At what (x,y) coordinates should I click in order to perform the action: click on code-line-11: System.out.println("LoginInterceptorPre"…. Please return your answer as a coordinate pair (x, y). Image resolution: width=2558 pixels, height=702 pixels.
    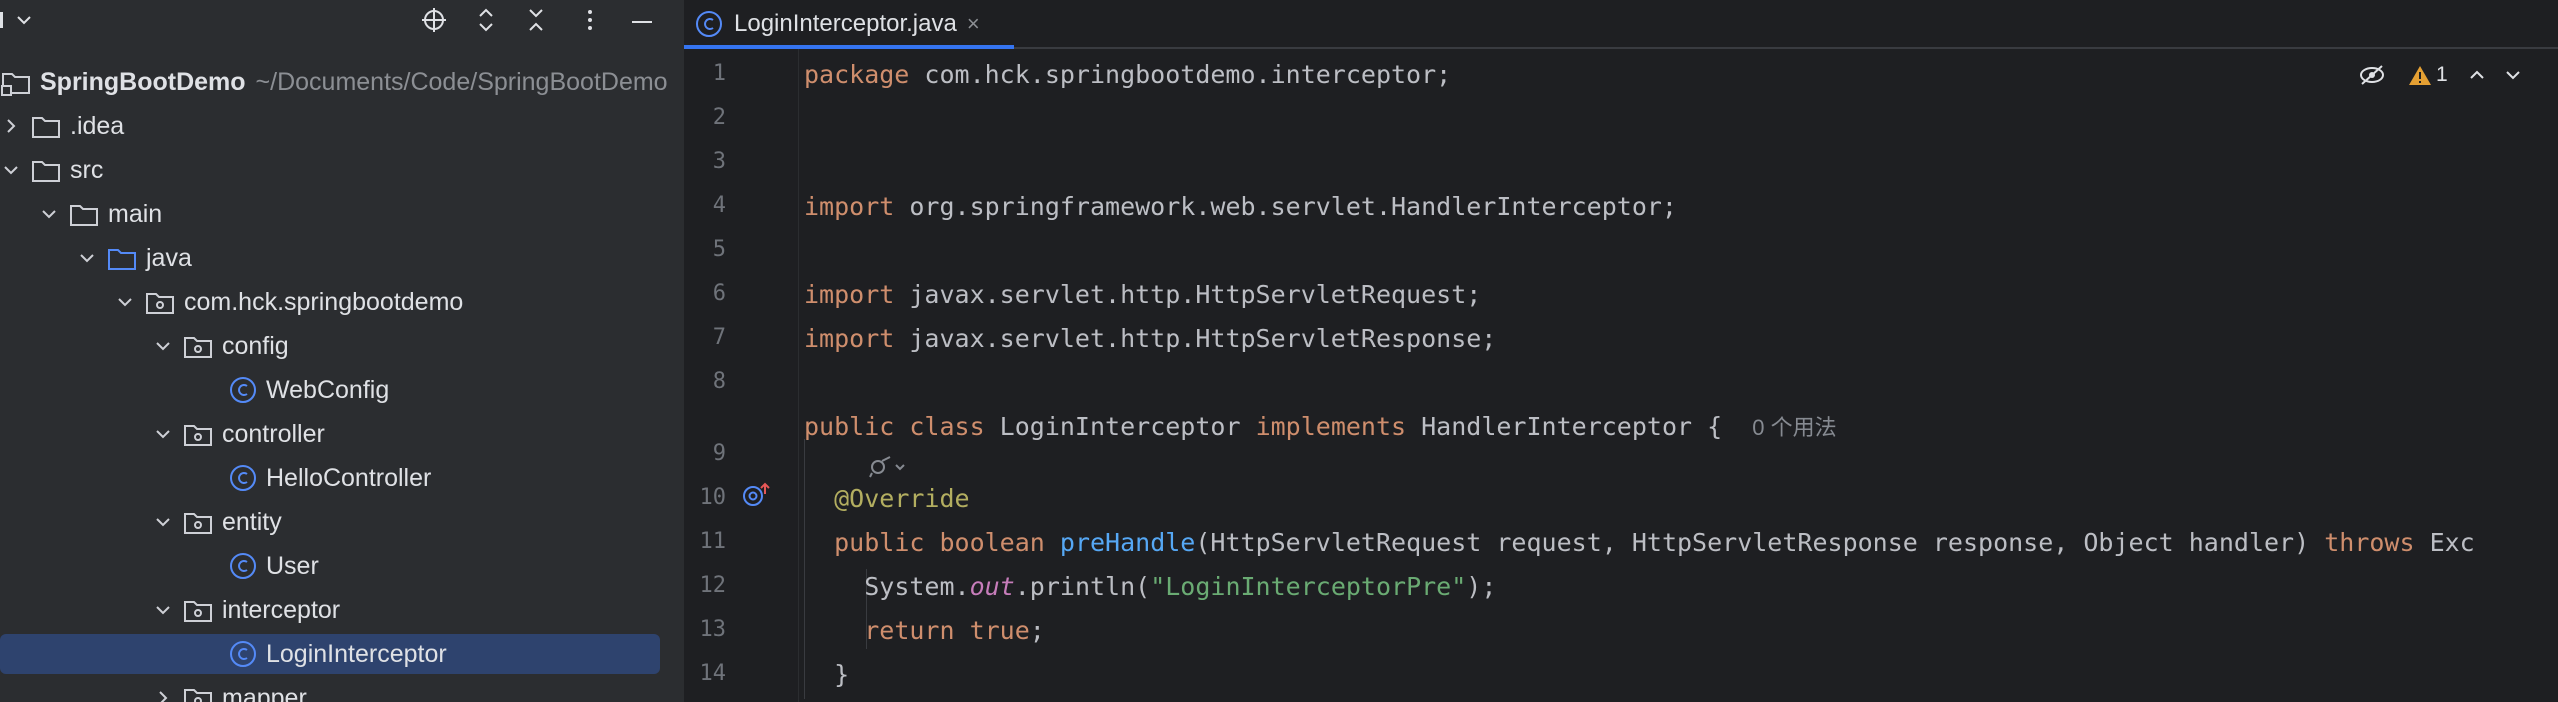
    Looking at the image, I should click on (1180, 586).